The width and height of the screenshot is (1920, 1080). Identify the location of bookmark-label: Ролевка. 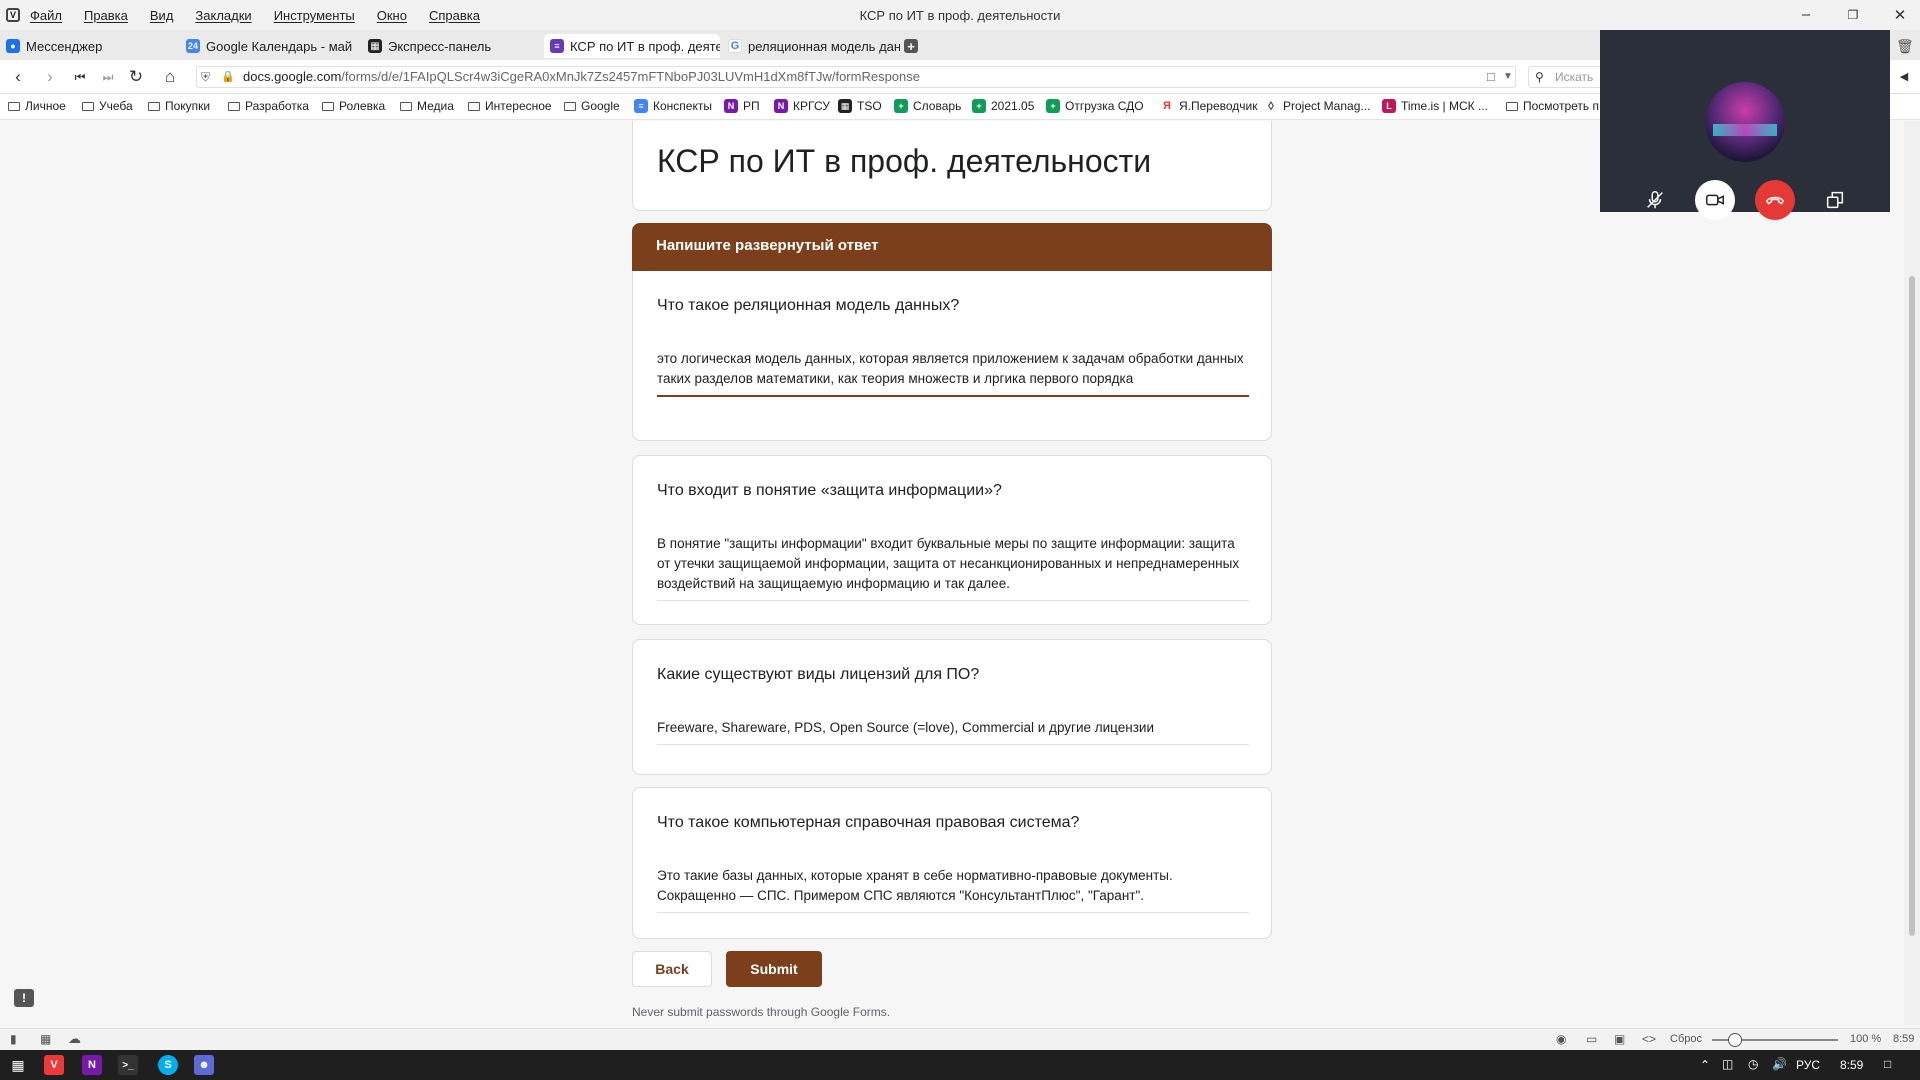
(362, 106).